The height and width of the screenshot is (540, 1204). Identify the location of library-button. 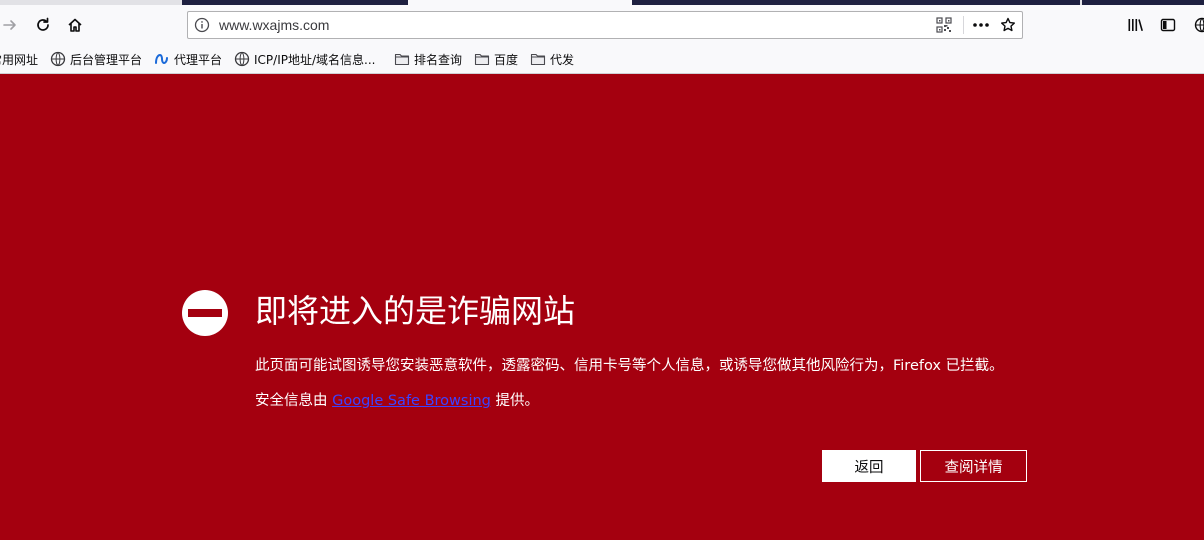
(1136, 25).